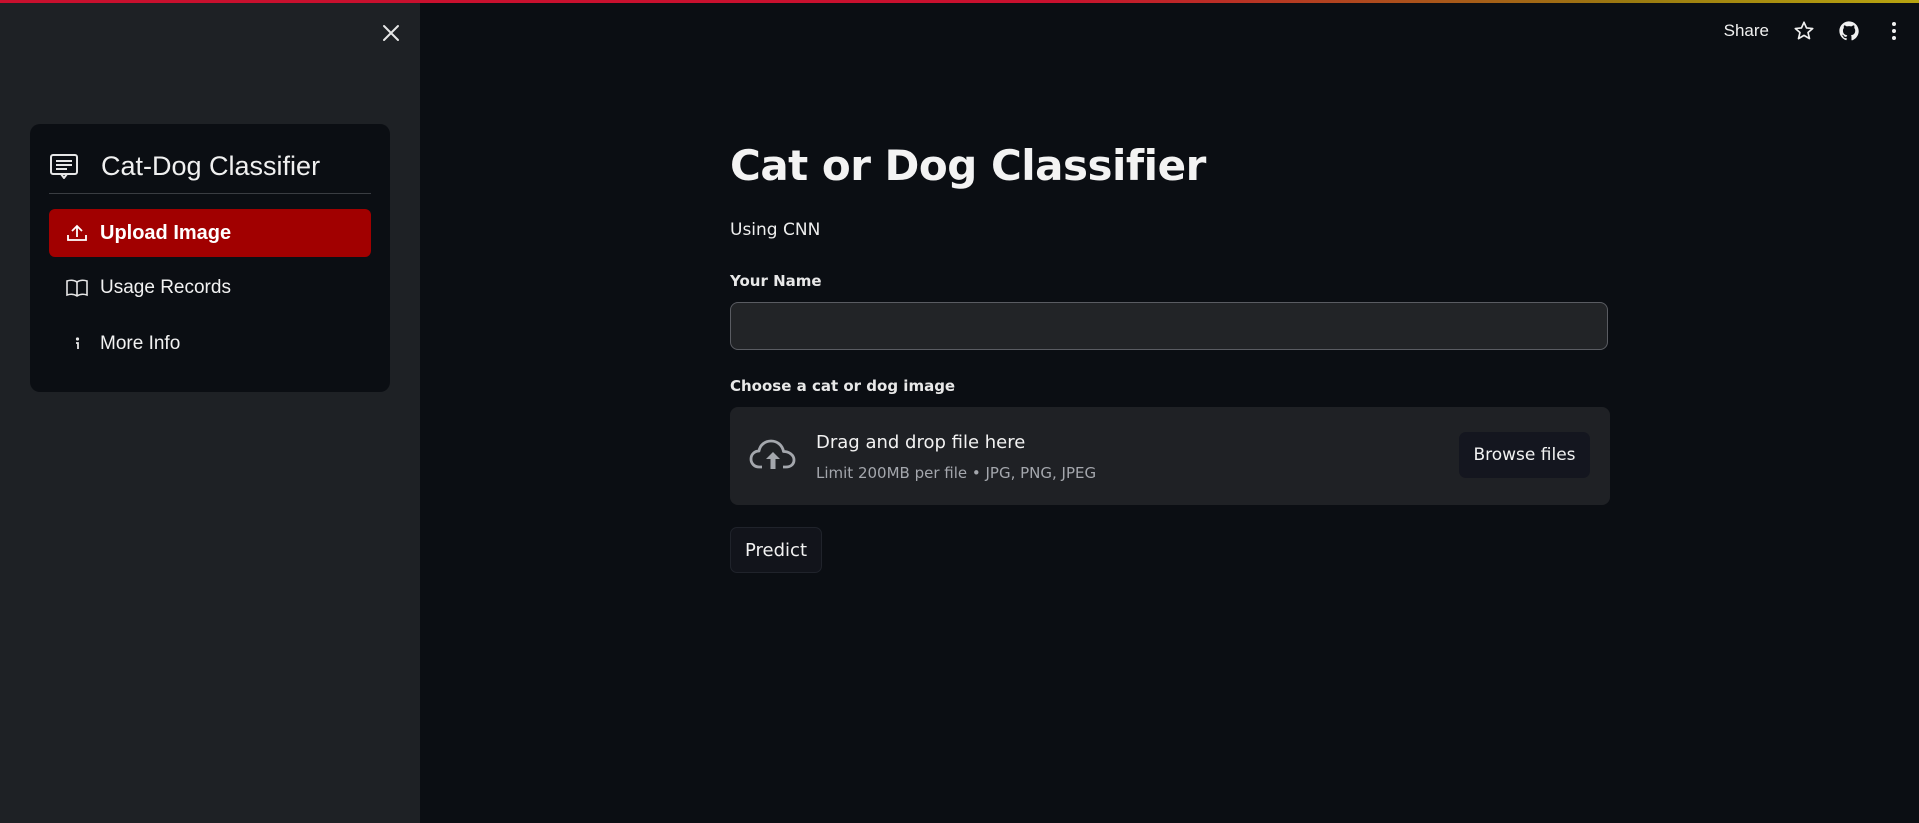 The image size is (1919, 823). I want to click on name-field-label: Your Name, so click(776, 281).